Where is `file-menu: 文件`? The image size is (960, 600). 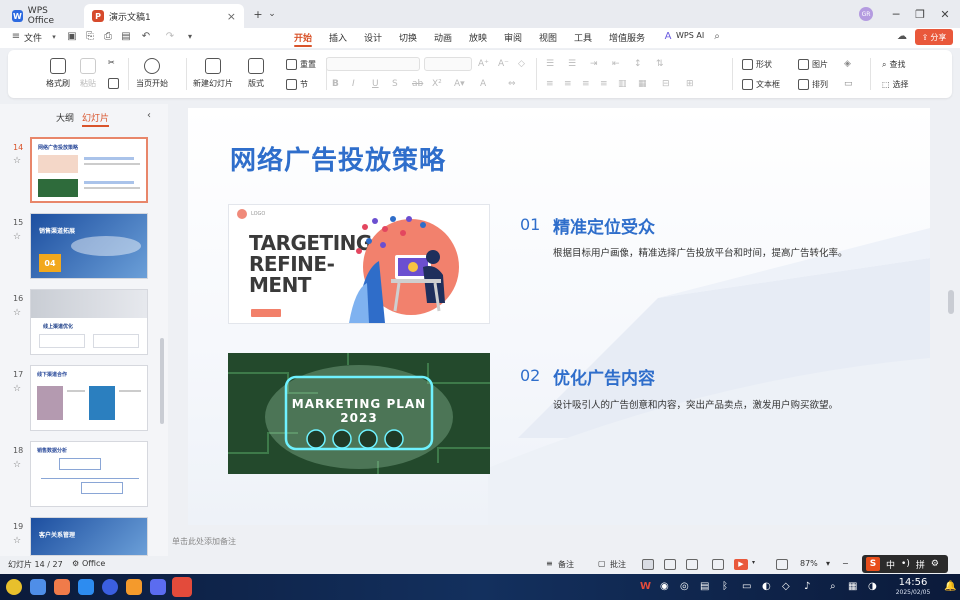 file-menu: 文件 is located at coordinates (33, 37).